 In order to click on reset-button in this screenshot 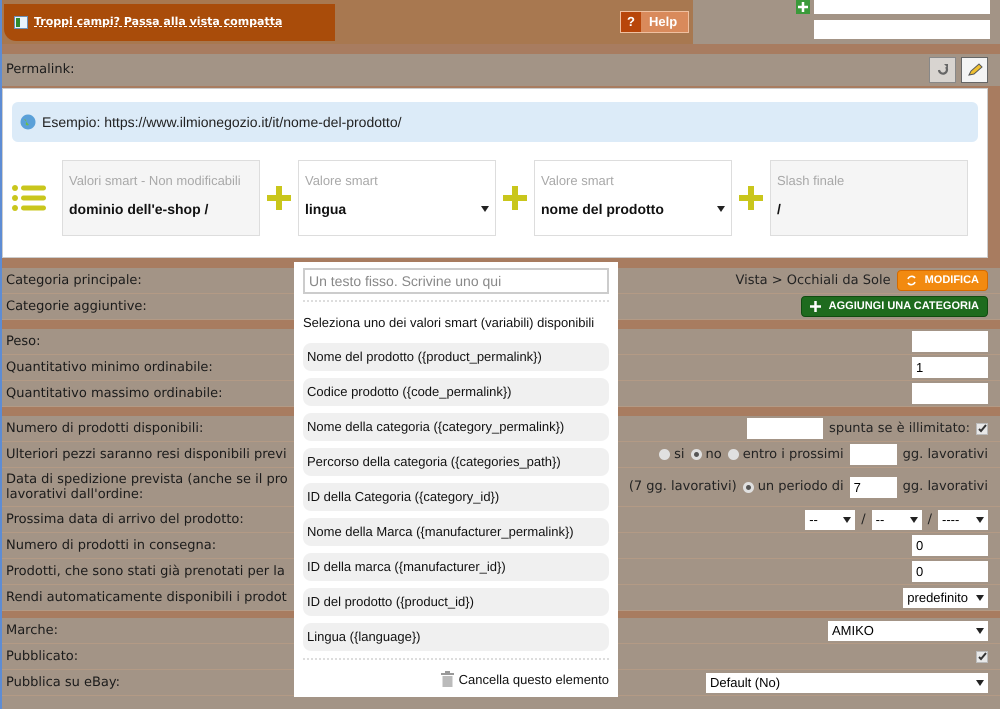, I will do `click(942, 70)`.